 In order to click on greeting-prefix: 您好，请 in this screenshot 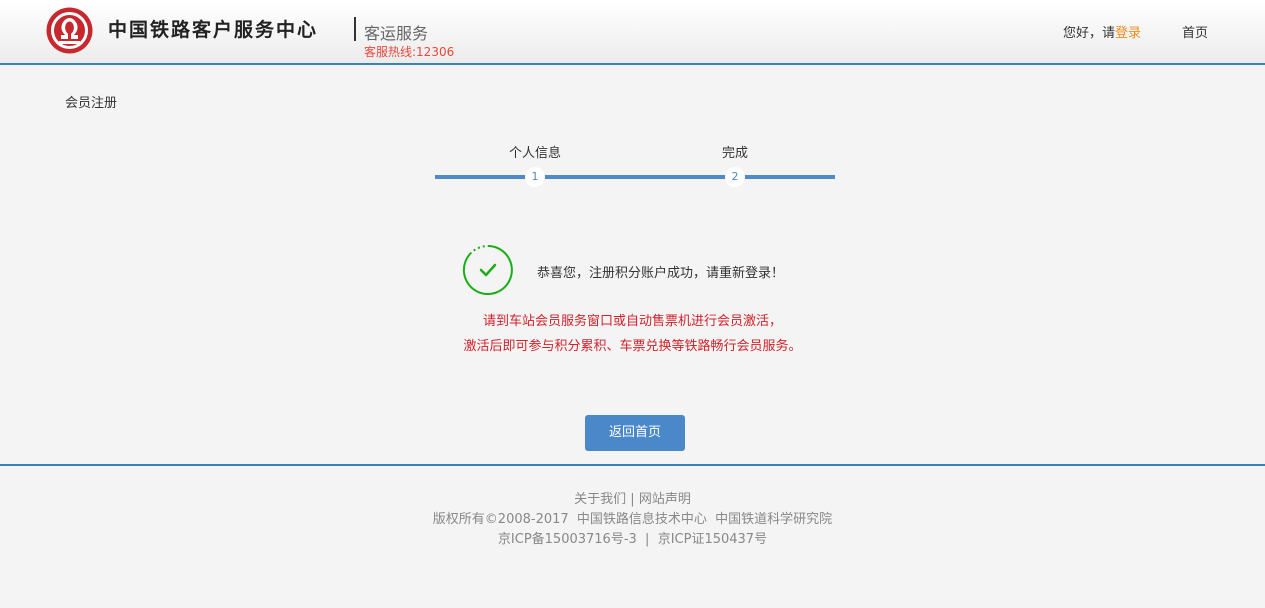, I will do `click(1089, 33)`.